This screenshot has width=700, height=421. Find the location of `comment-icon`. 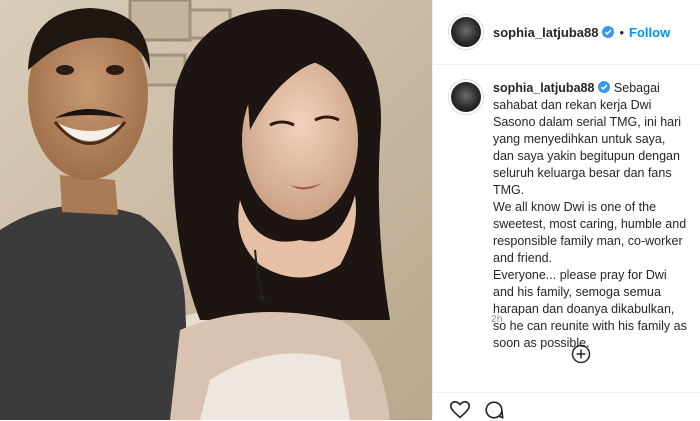

comment-icon is located at coordinates (494, 410).